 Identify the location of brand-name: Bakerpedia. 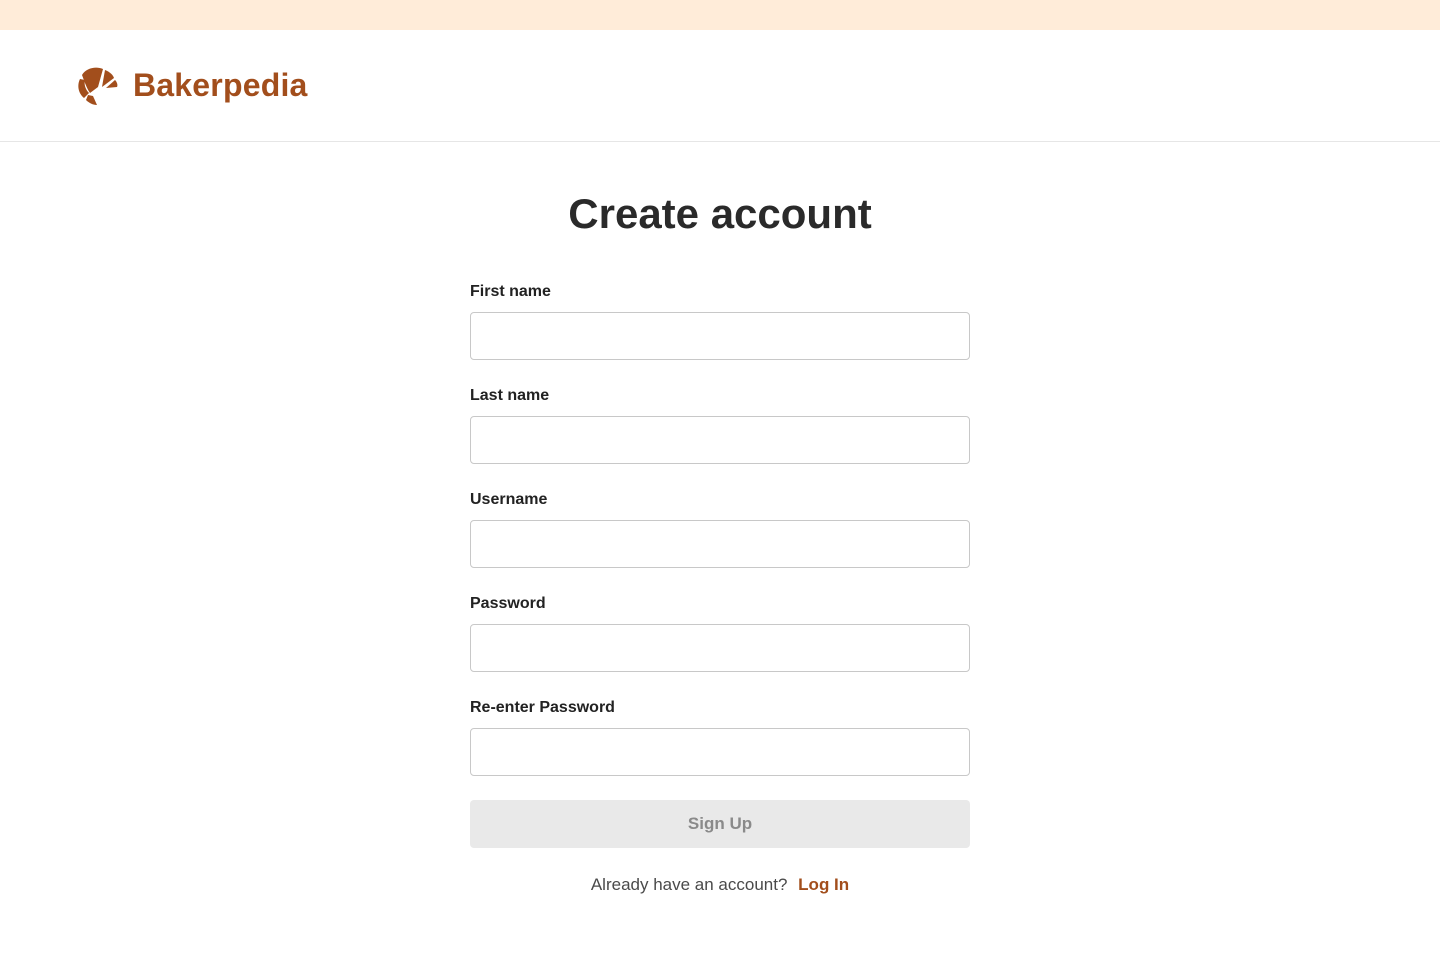
(220, 85).